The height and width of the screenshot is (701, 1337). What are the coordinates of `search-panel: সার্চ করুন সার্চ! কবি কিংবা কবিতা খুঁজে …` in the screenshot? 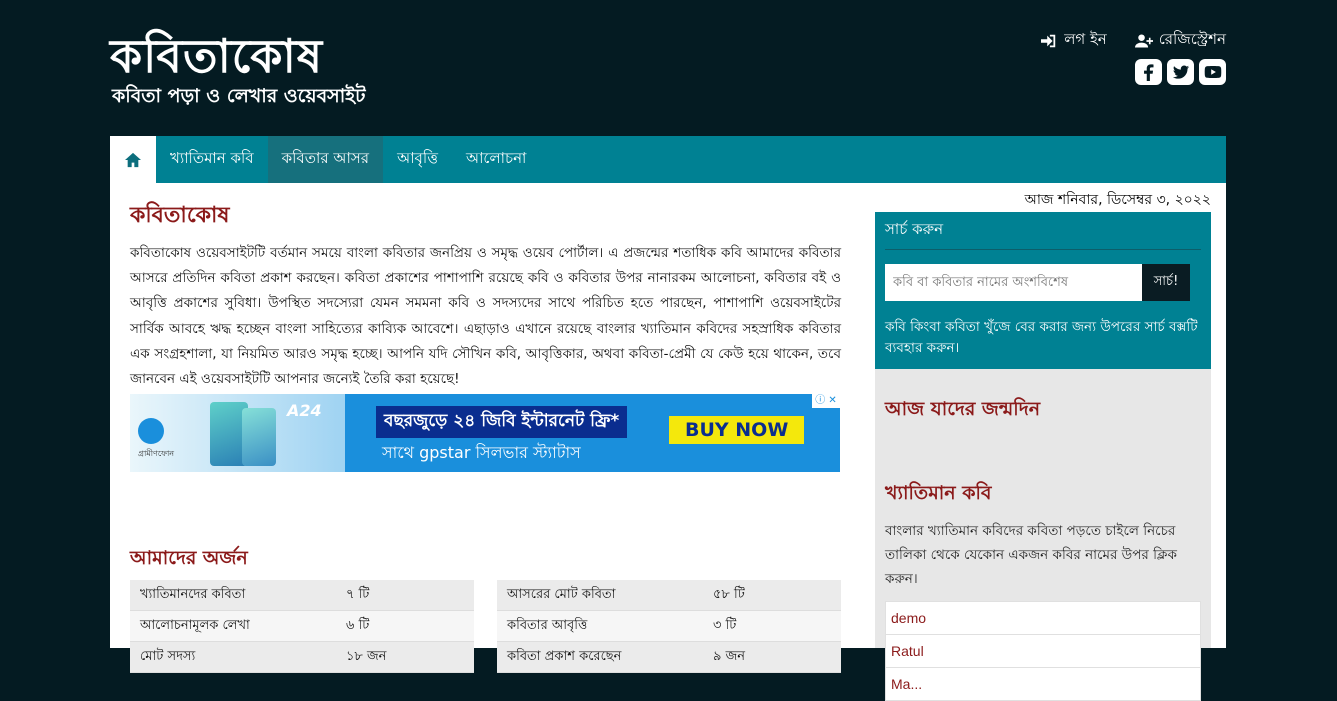 It's located at (1043, 290).